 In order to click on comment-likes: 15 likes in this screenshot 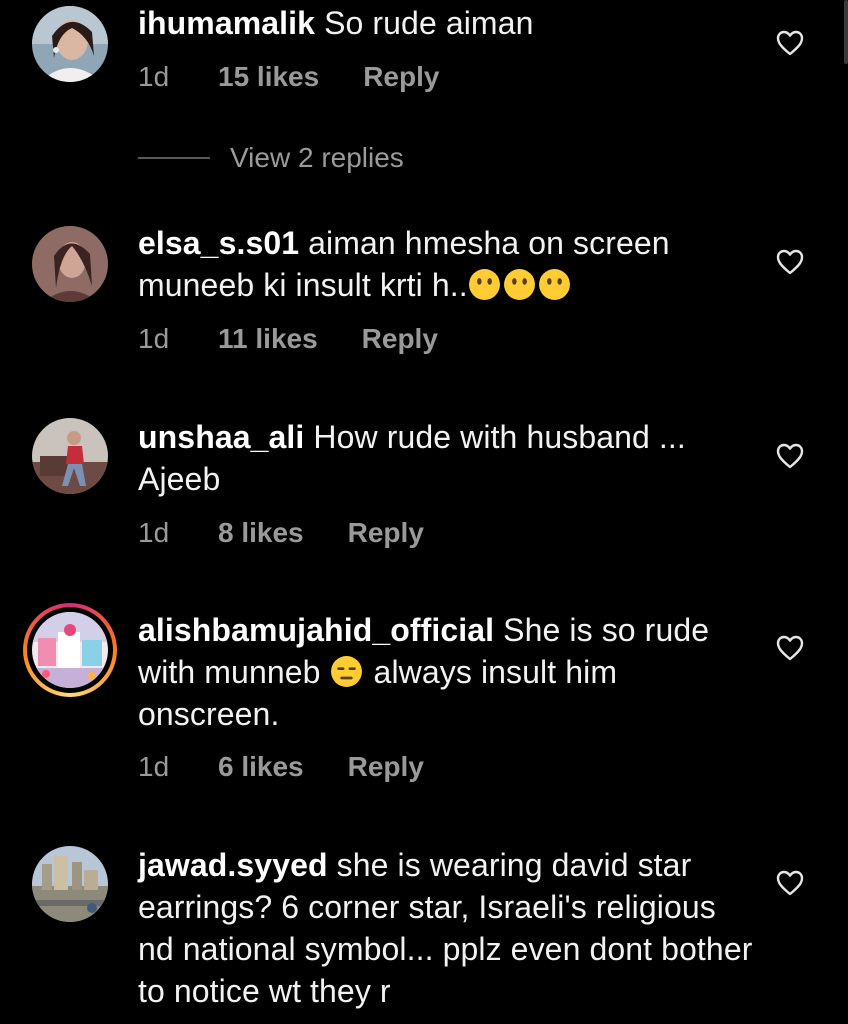, I will do `click(268, 77)`.